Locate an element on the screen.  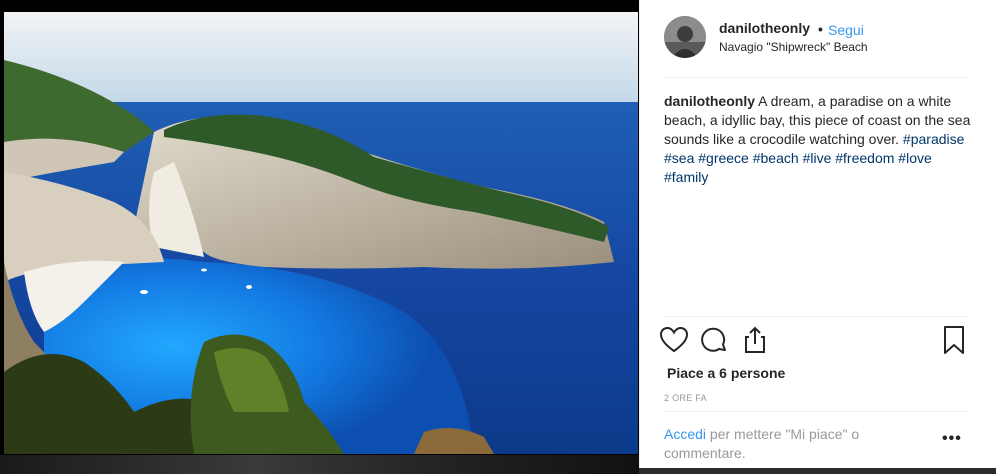
hashtag: #family is located at coordinates (686, 177).